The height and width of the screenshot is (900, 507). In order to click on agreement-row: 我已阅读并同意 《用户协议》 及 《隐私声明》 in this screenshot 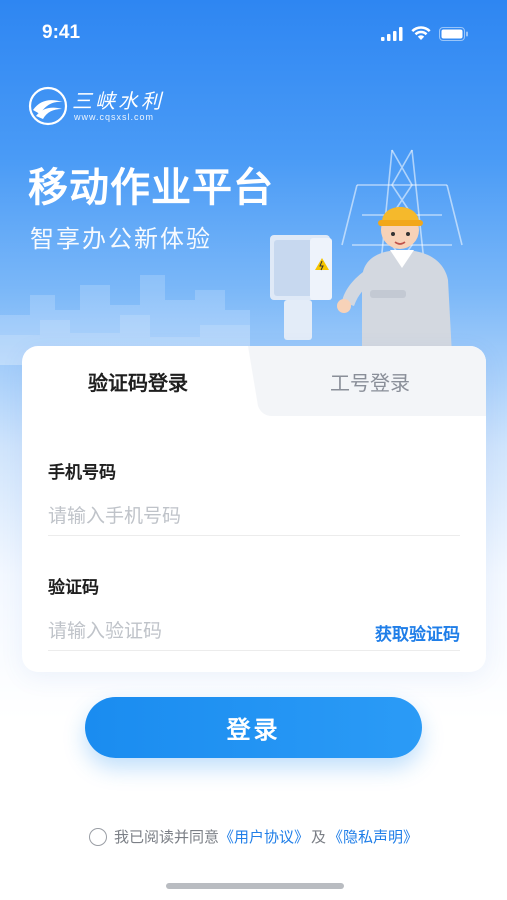, I will do `click(253, 836)`.